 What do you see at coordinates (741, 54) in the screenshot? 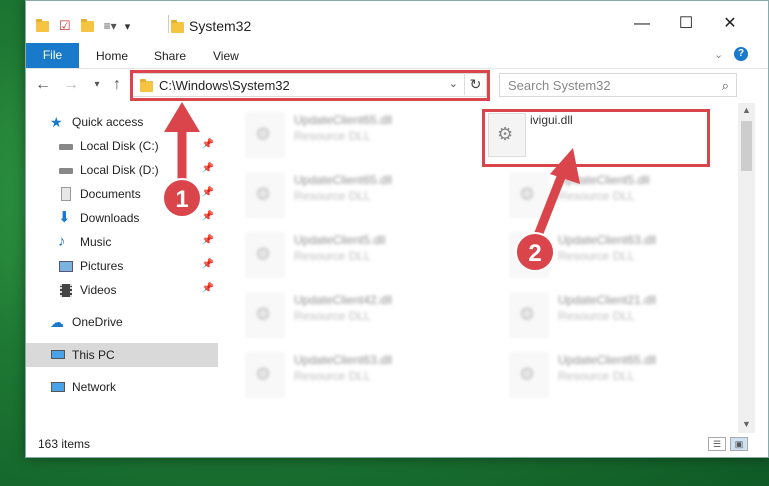
I see `help-icon: ?` at bounding box center [741, 54].